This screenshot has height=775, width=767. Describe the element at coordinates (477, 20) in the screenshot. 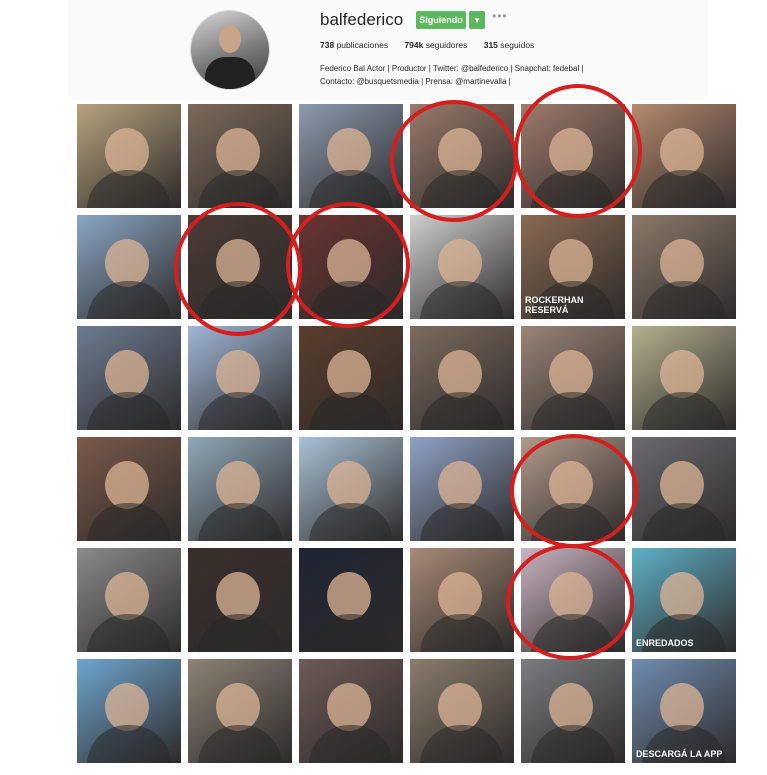

I see `follow-dropdown-button: ▾` at that location.